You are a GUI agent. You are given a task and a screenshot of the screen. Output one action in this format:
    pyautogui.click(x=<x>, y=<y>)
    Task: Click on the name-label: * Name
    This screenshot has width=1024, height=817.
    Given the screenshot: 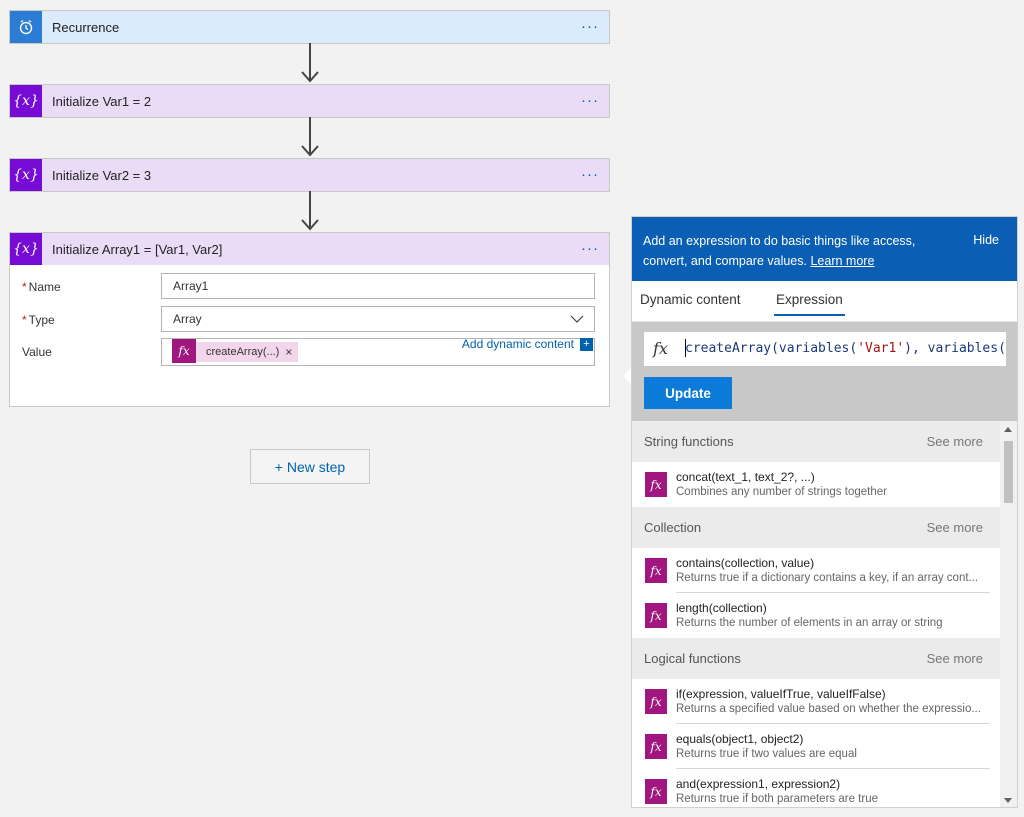 What is the action you would take?
    pyautogui.click(x=41, y=287)
    